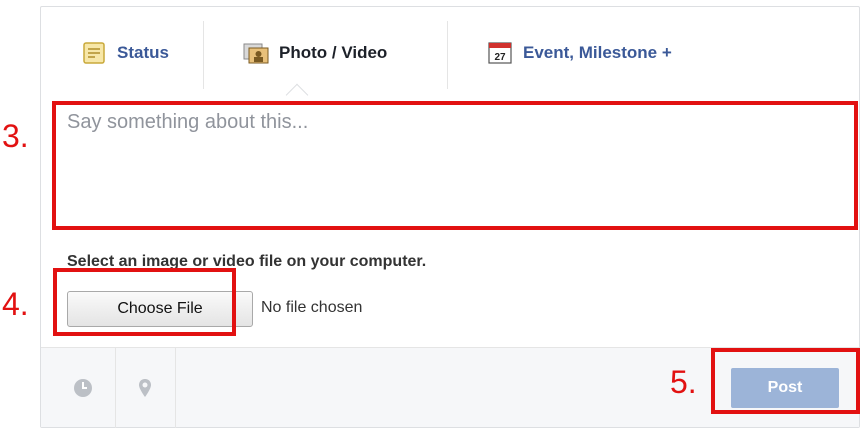 Image resolution: width=860 pixels, height=430 pixels. I want to click on status-icon, so click(94, 53).